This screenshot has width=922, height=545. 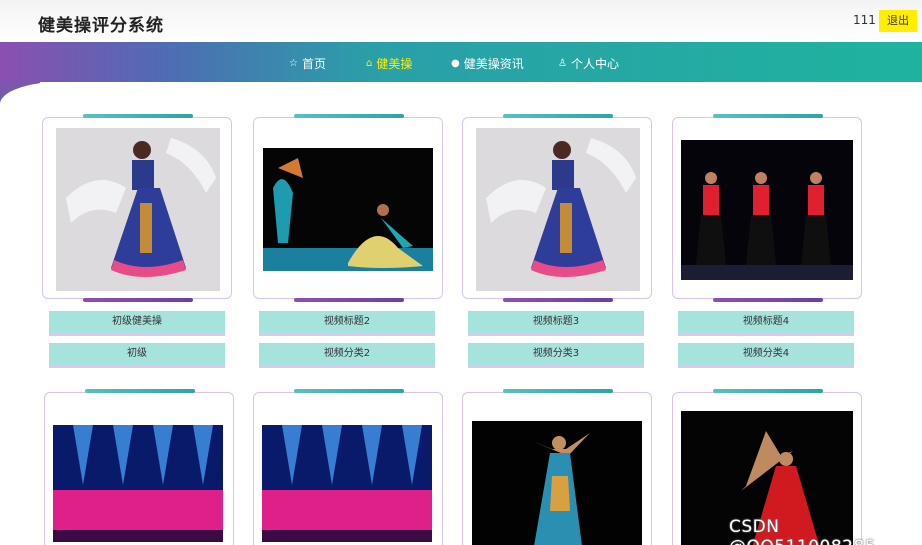 What do you see at coordinates (313, 64) in the screenshot?
I see `nav-item-label: 首页` at bounding box center [313, 64].